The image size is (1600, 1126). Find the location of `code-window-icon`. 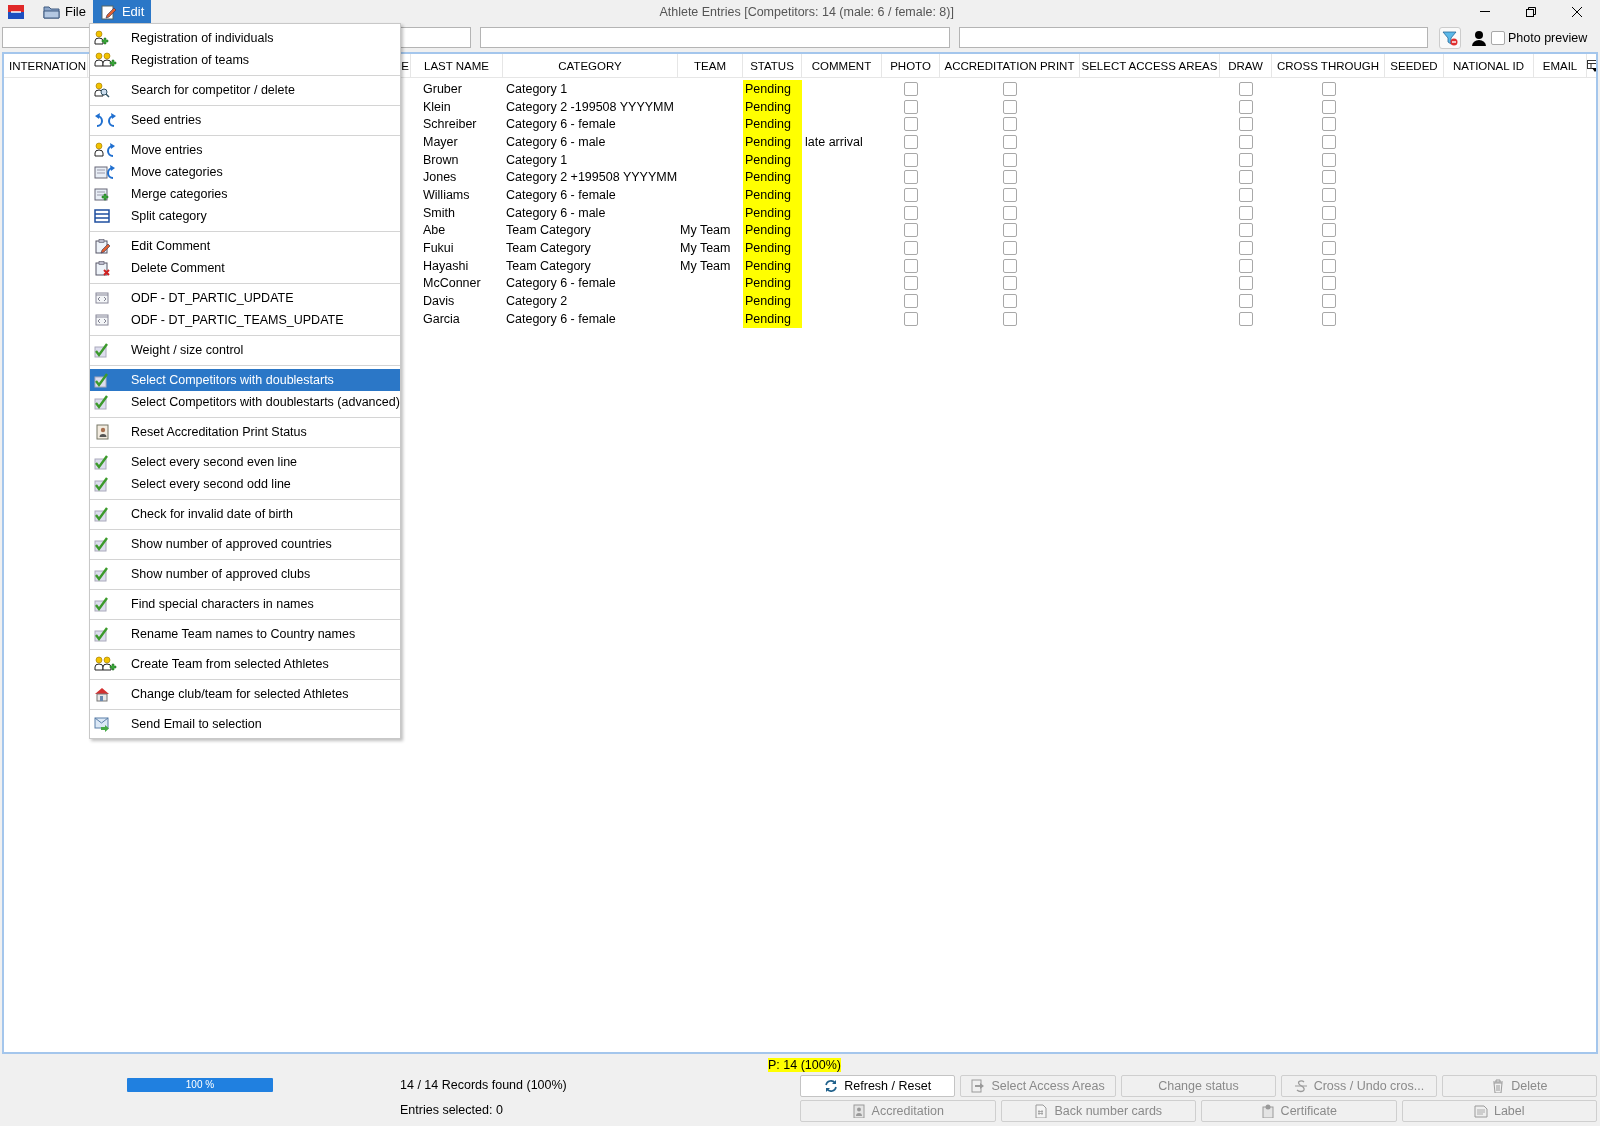

code-window-icon is located at coordinates (102, 320).